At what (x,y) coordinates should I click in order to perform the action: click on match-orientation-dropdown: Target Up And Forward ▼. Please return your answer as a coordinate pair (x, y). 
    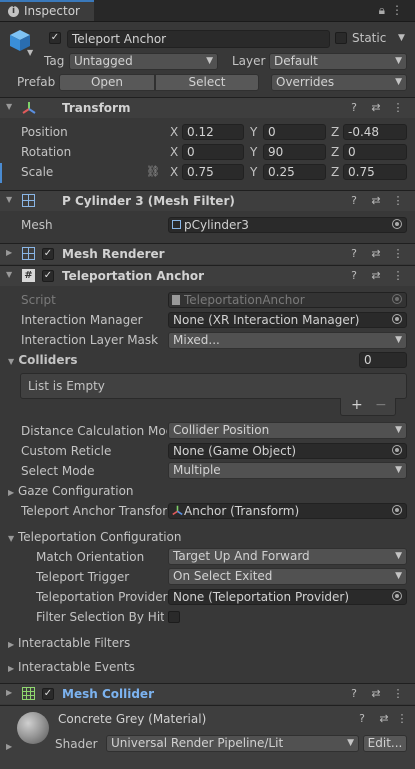
    Looking at the image, I should click on (287, 556).